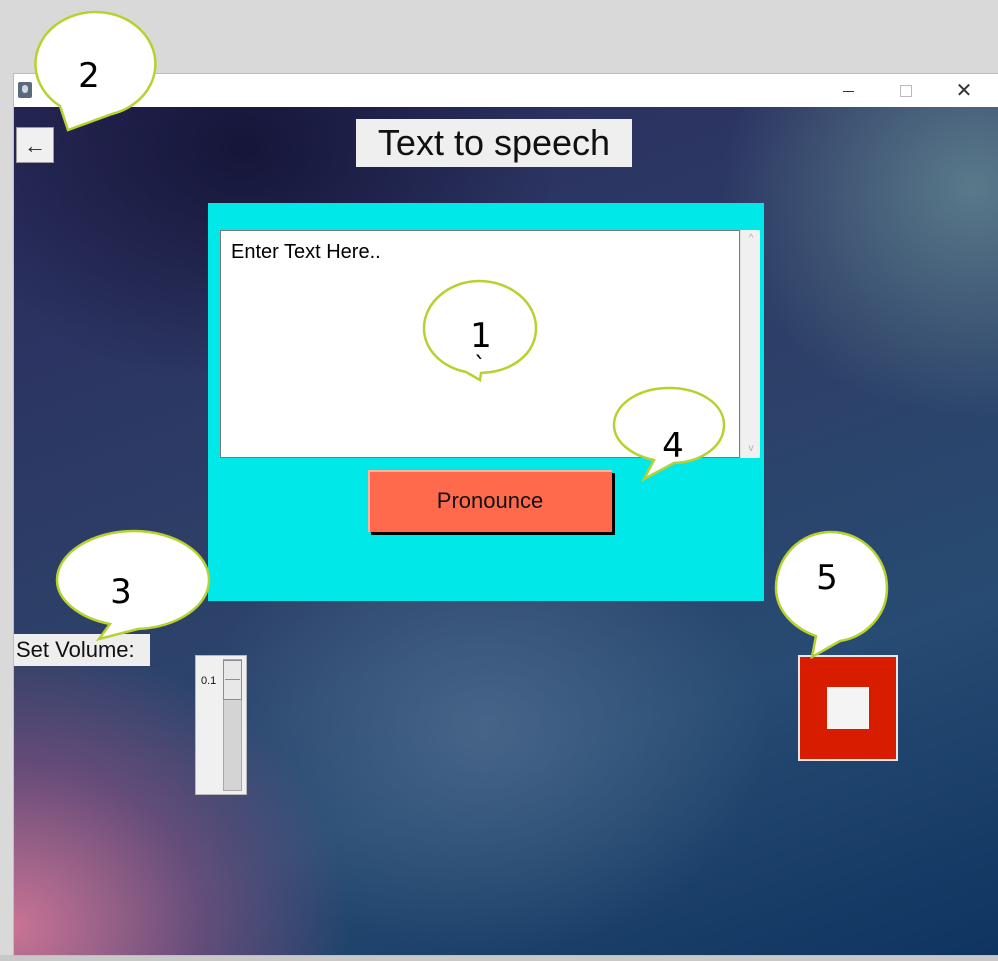  I want to click on stop-icon, so click(848, 708).